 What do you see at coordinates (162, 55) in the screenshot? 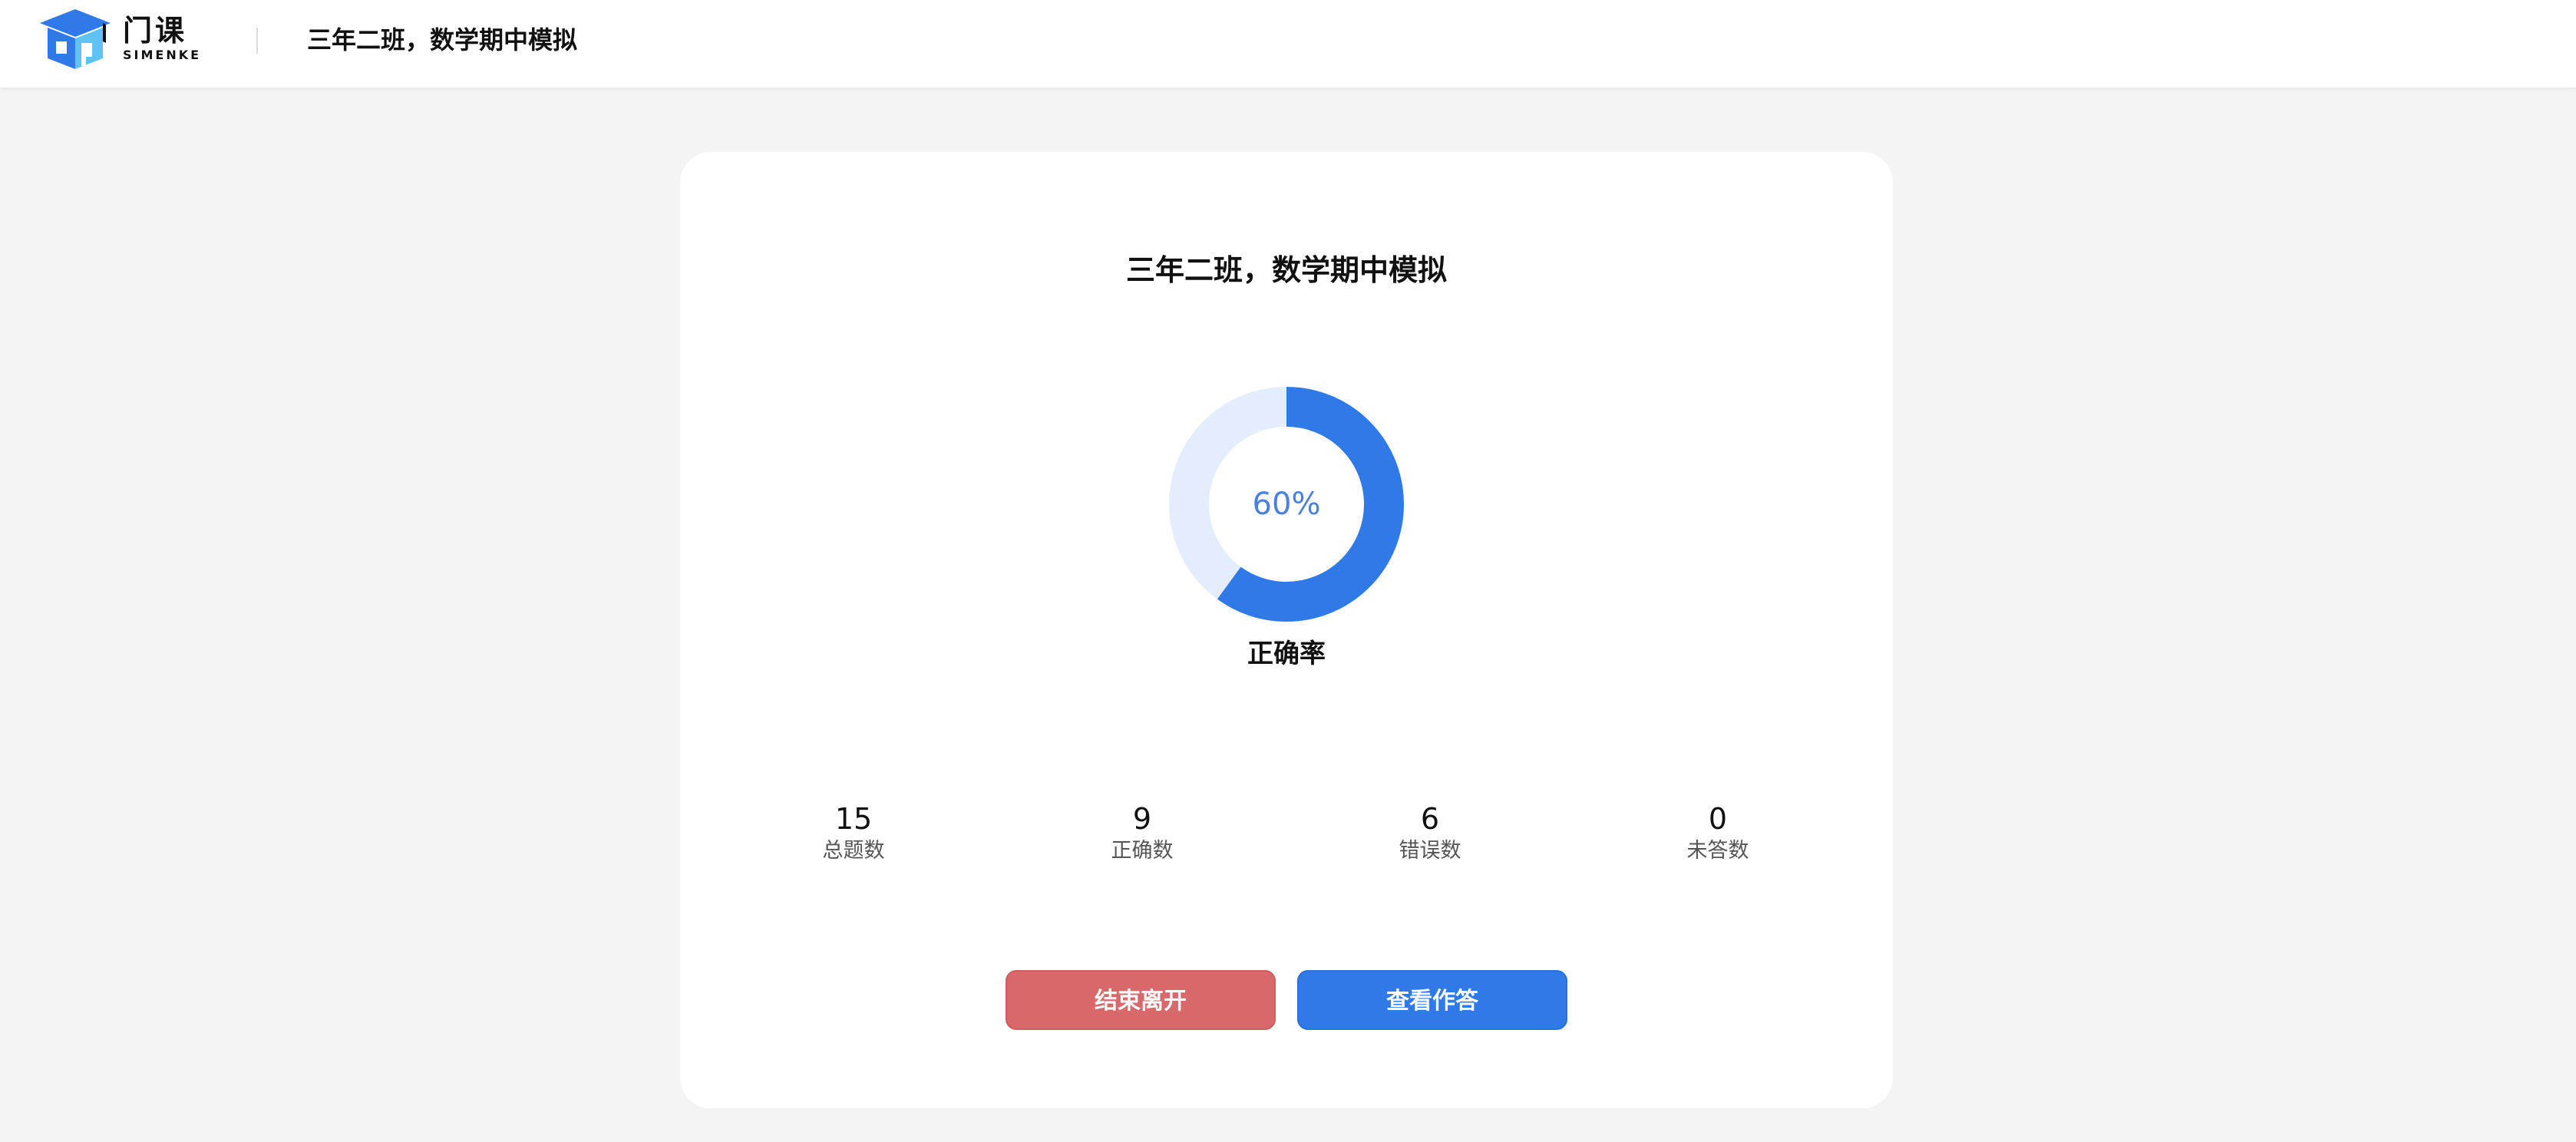
I see `brand-subtitle: SIMENKE` at bounding box center [162, 55].